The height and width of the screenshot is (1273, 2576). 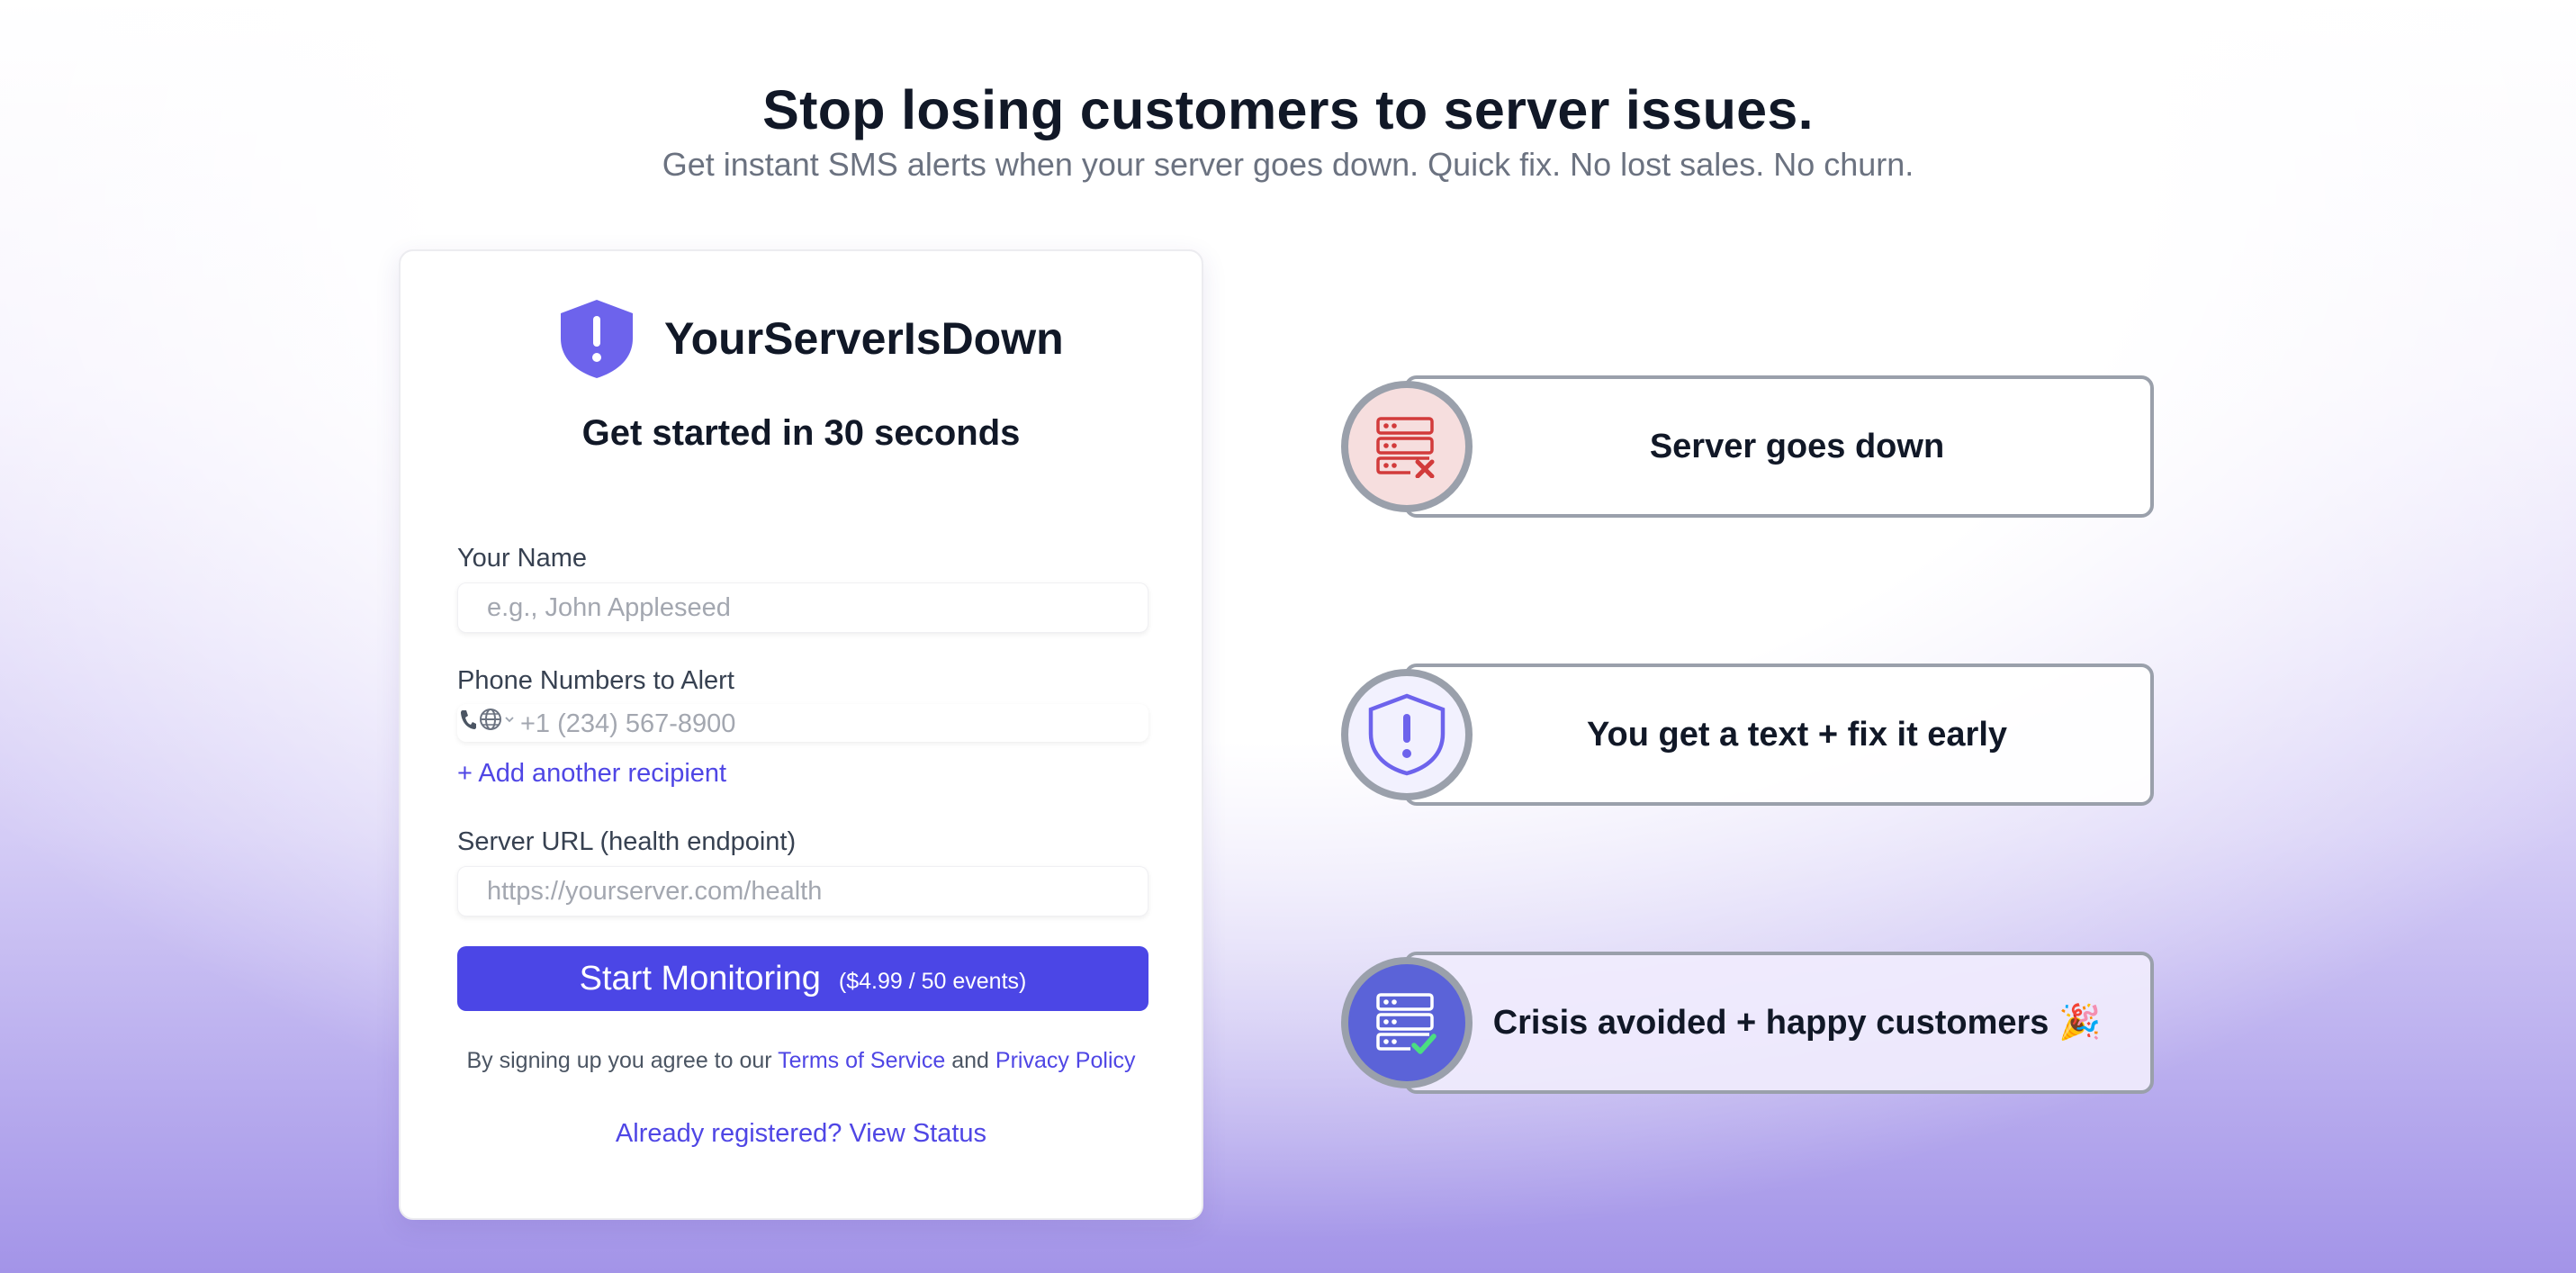 I want to click on url-label: Server URL (health endpoint), so click(x=627, y=842).